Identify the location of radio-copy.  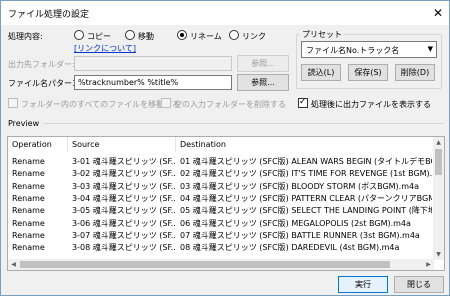
(79, 35).